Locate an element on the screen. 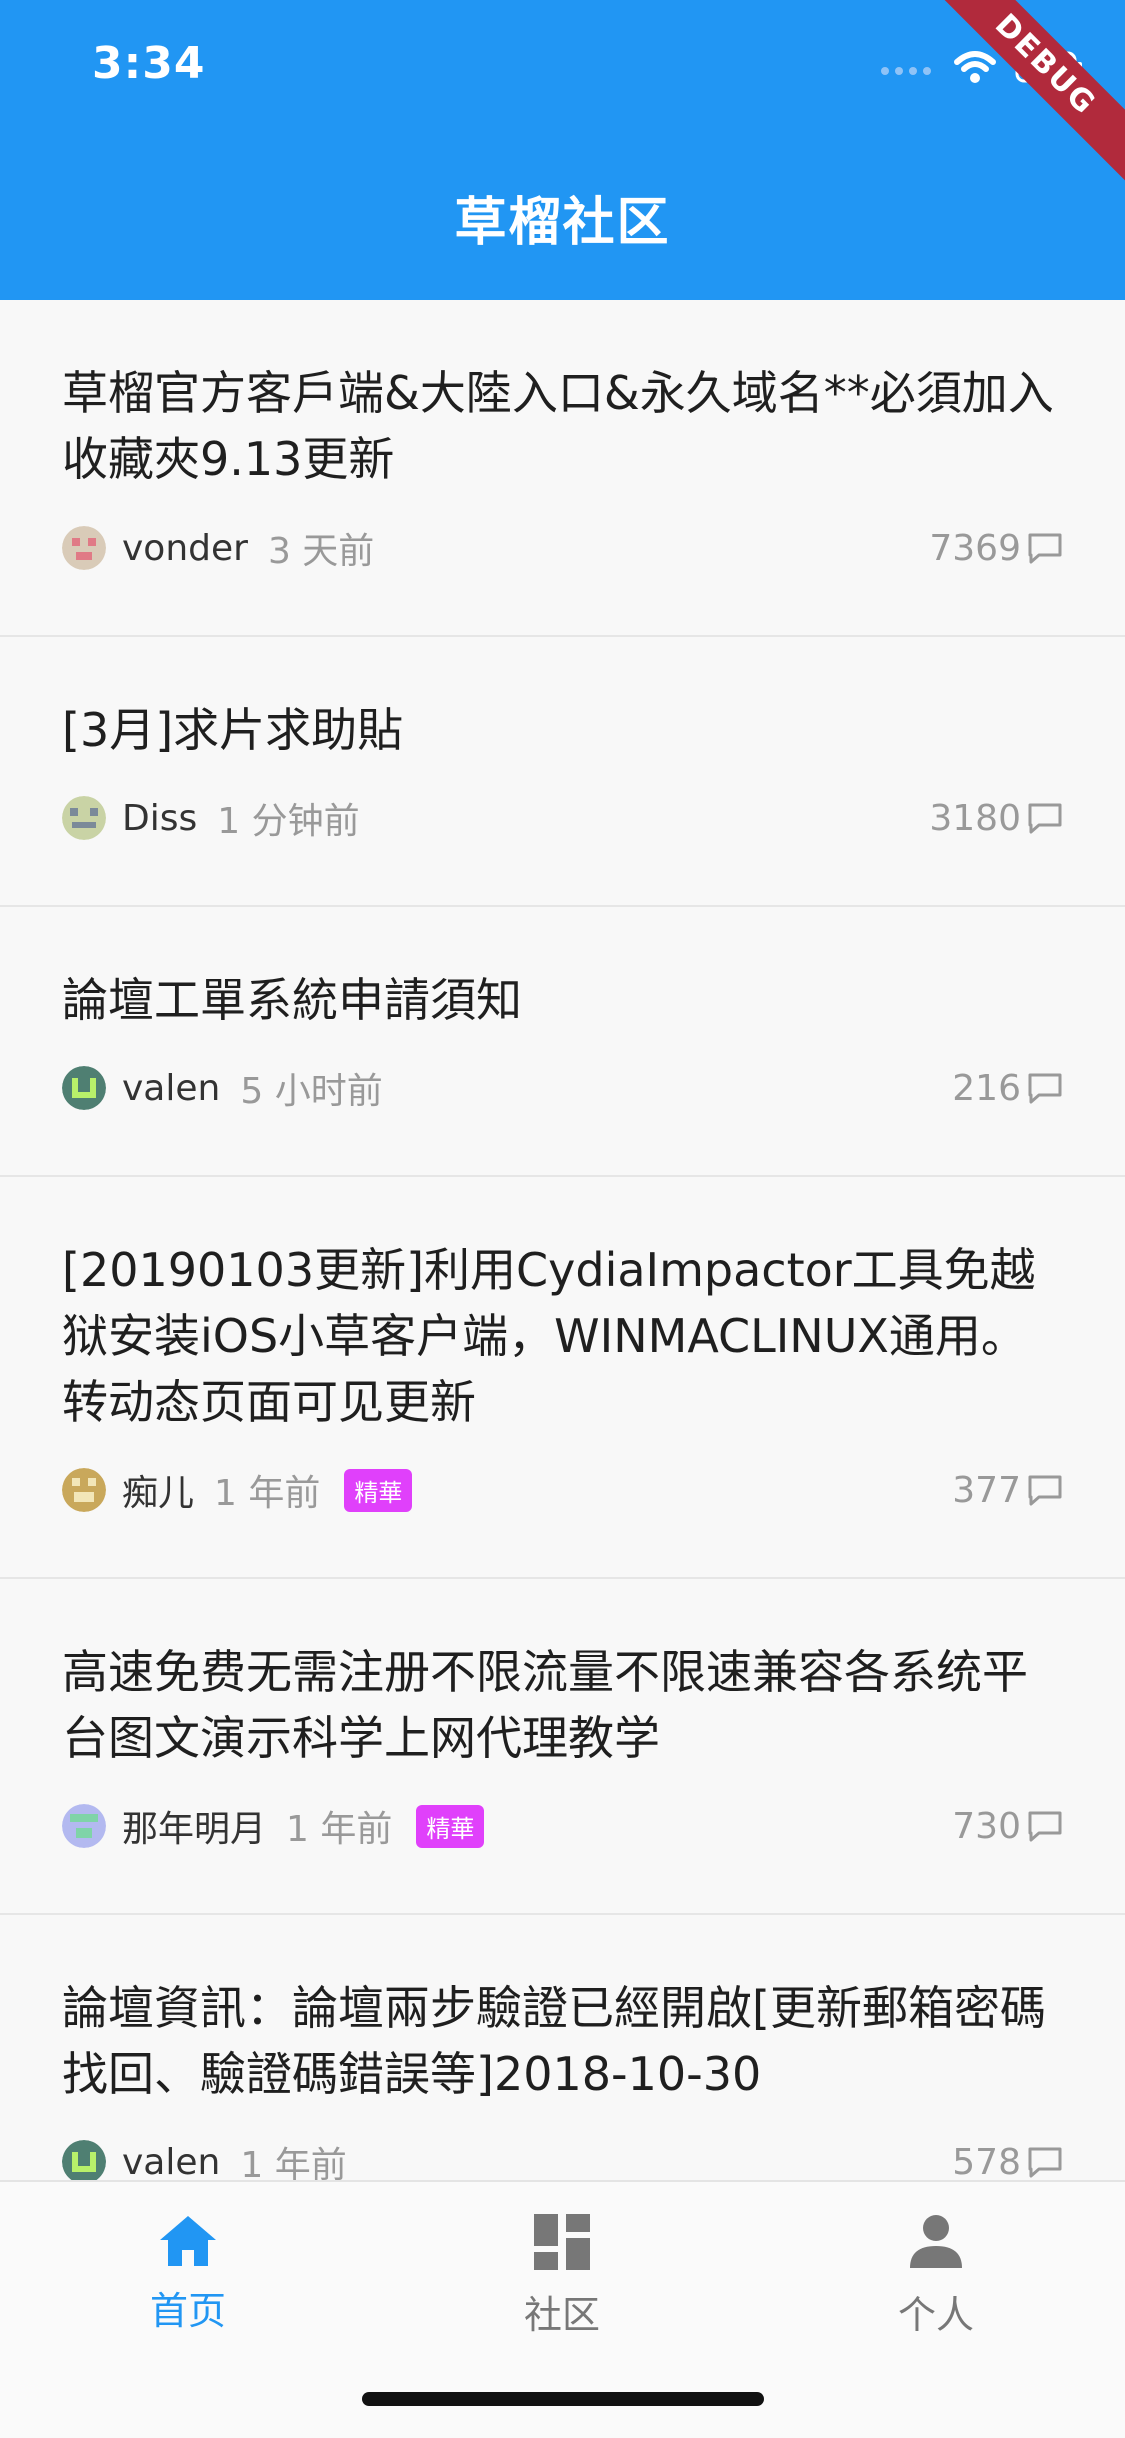  app-bar: 3:34 草榴社区 DEBUG is located at coordinates (562, 150).